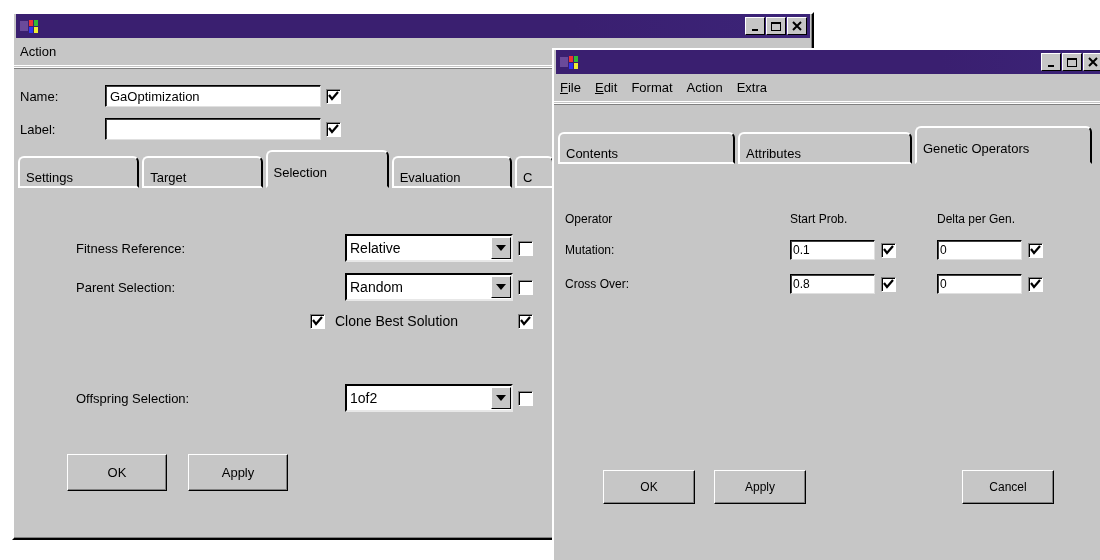 The width and height of the screenshot is (1100, 560). I want to click on button: Cancel, so click(1008, 487).